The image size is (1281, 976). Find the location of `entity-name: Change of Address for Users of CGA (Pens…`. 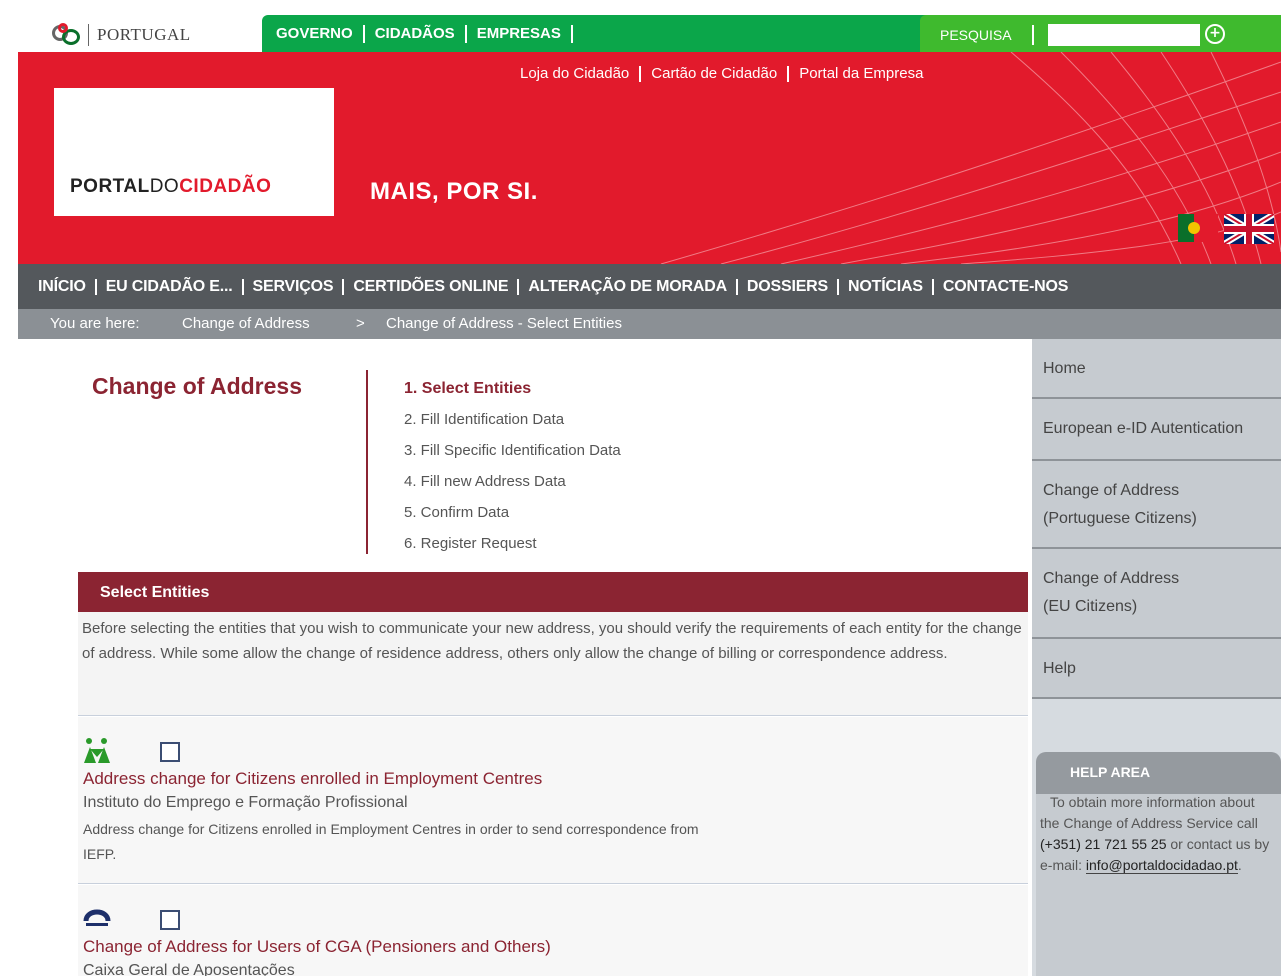

entity-name: Change of Address for Users of CGA (Pens… is located at coordinates (317, 946).